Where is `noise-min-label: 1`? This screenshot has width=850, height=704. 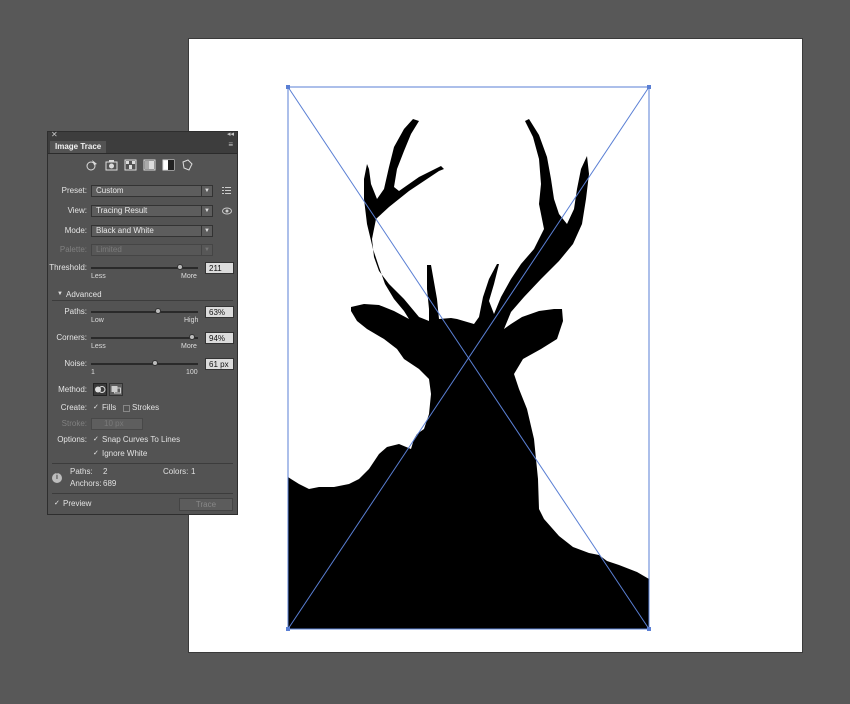
noise-min-label: 1 is located at coordinates (93, 372).